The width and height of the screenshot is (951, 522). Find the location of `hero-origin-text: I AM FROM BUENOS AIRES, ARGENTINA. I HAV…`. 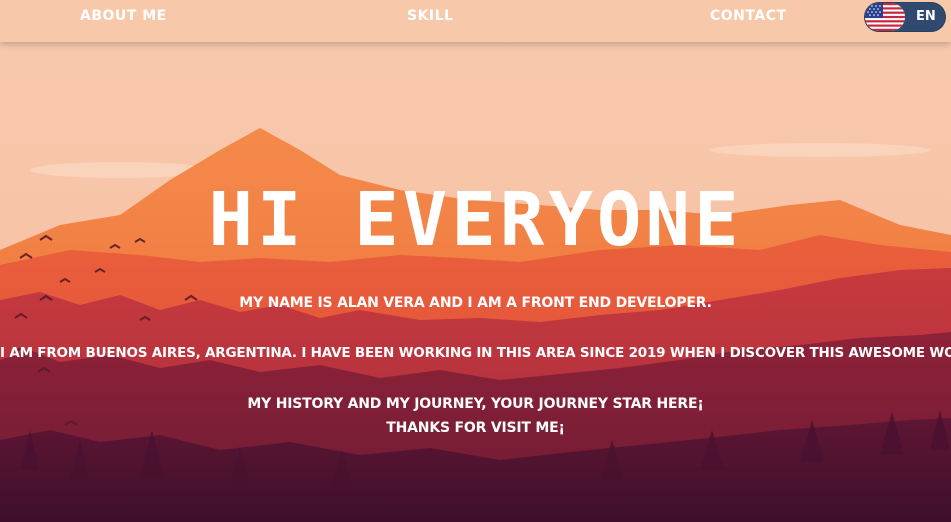

hero-origin-text: I AM FROM BUENOS AIRES, ARGENTINA. I HAV… is located at coordinates (475, 353).